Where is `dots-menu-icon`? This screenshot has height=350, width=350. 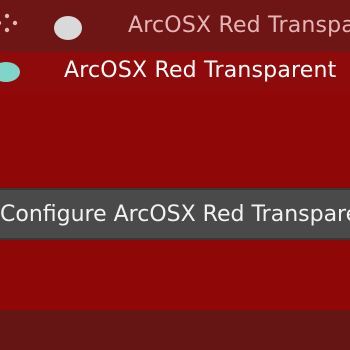 dots-menu-icon is located at coordinates (10, 23).